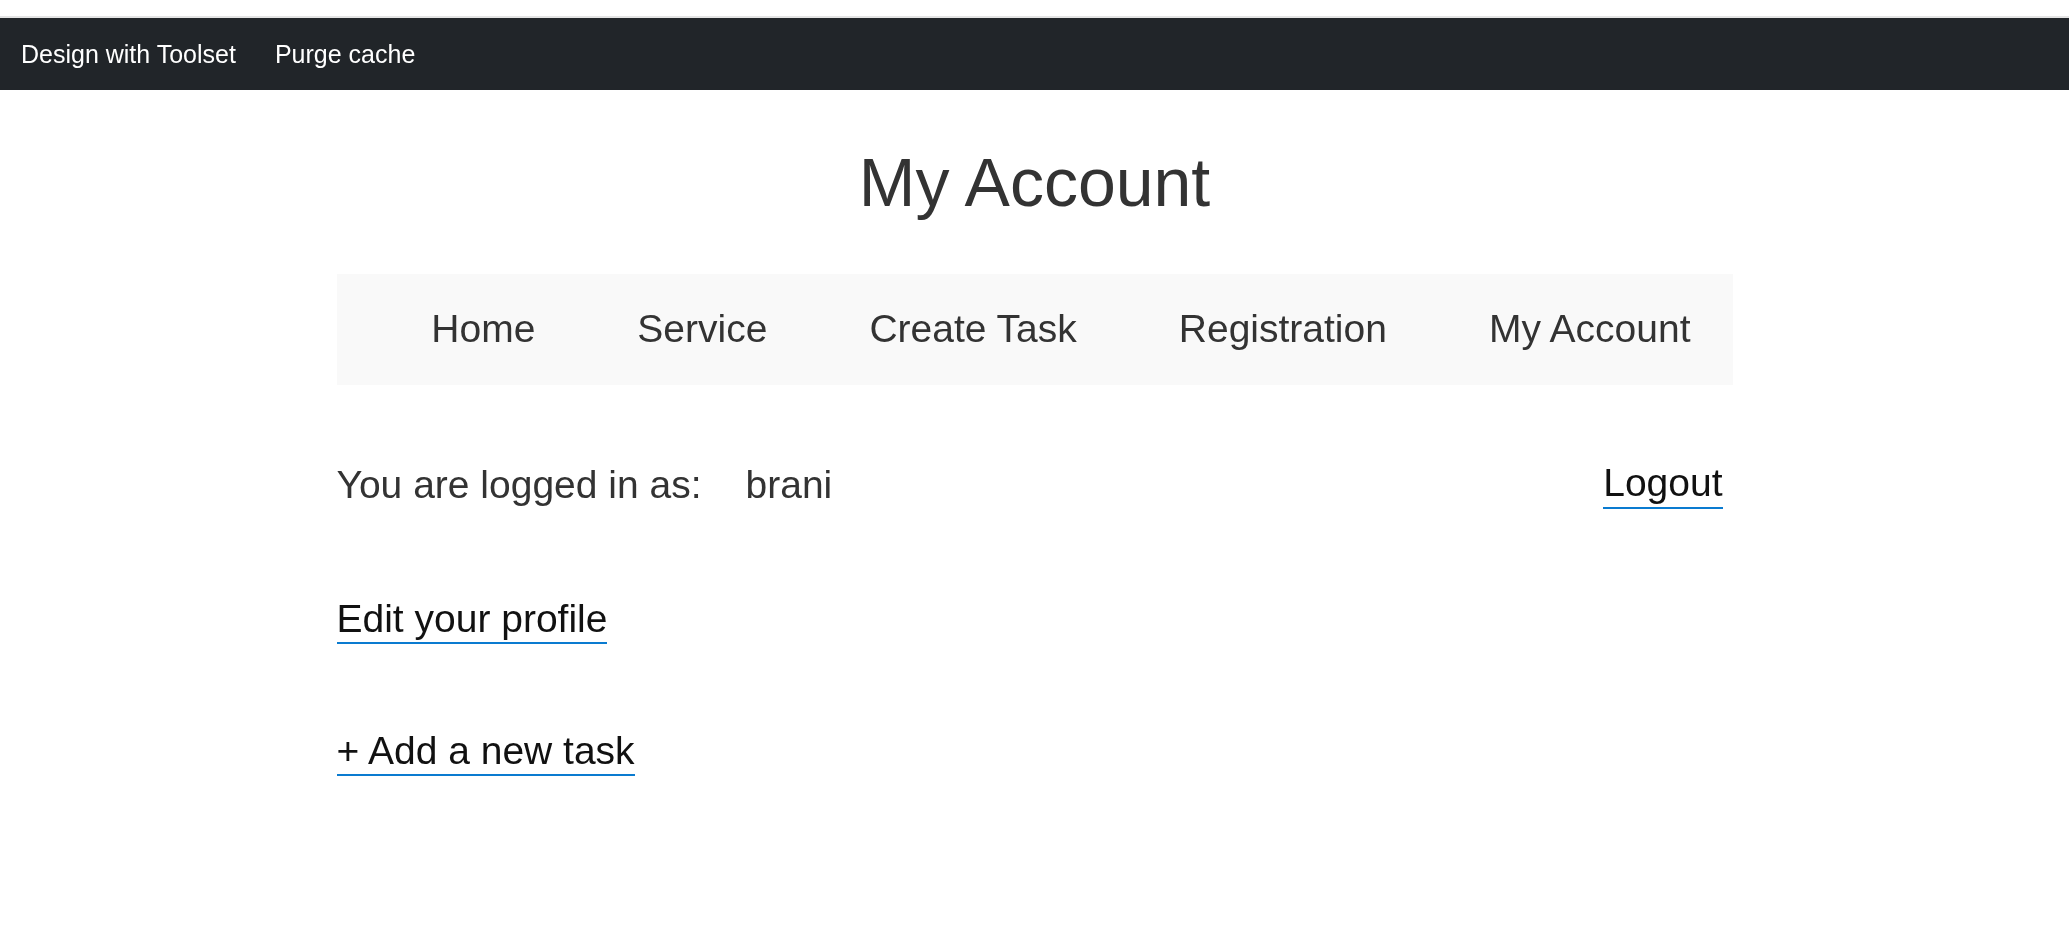 The image size is (2069, 927). Describe the element at coordinates (483, 329) in the screenshot. I see `nav-link: Home` at that location.